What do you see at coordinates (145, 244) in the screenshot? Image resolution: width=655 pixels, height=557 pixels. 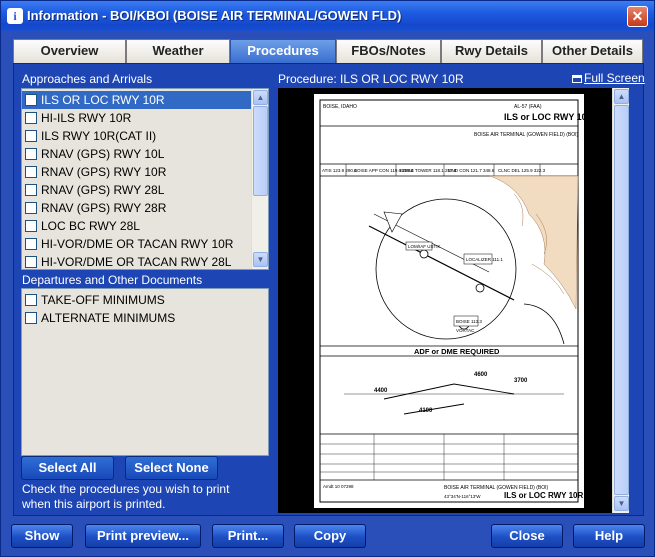 I see `list-item: HI-VOR/DME OR TACAN RWY 10R` at bounding box center [145, 244].